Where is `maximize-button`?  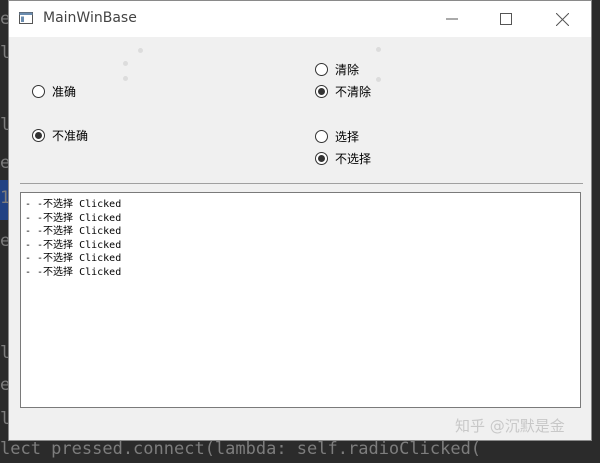 maximize-button is located at coordinates (506, 19).